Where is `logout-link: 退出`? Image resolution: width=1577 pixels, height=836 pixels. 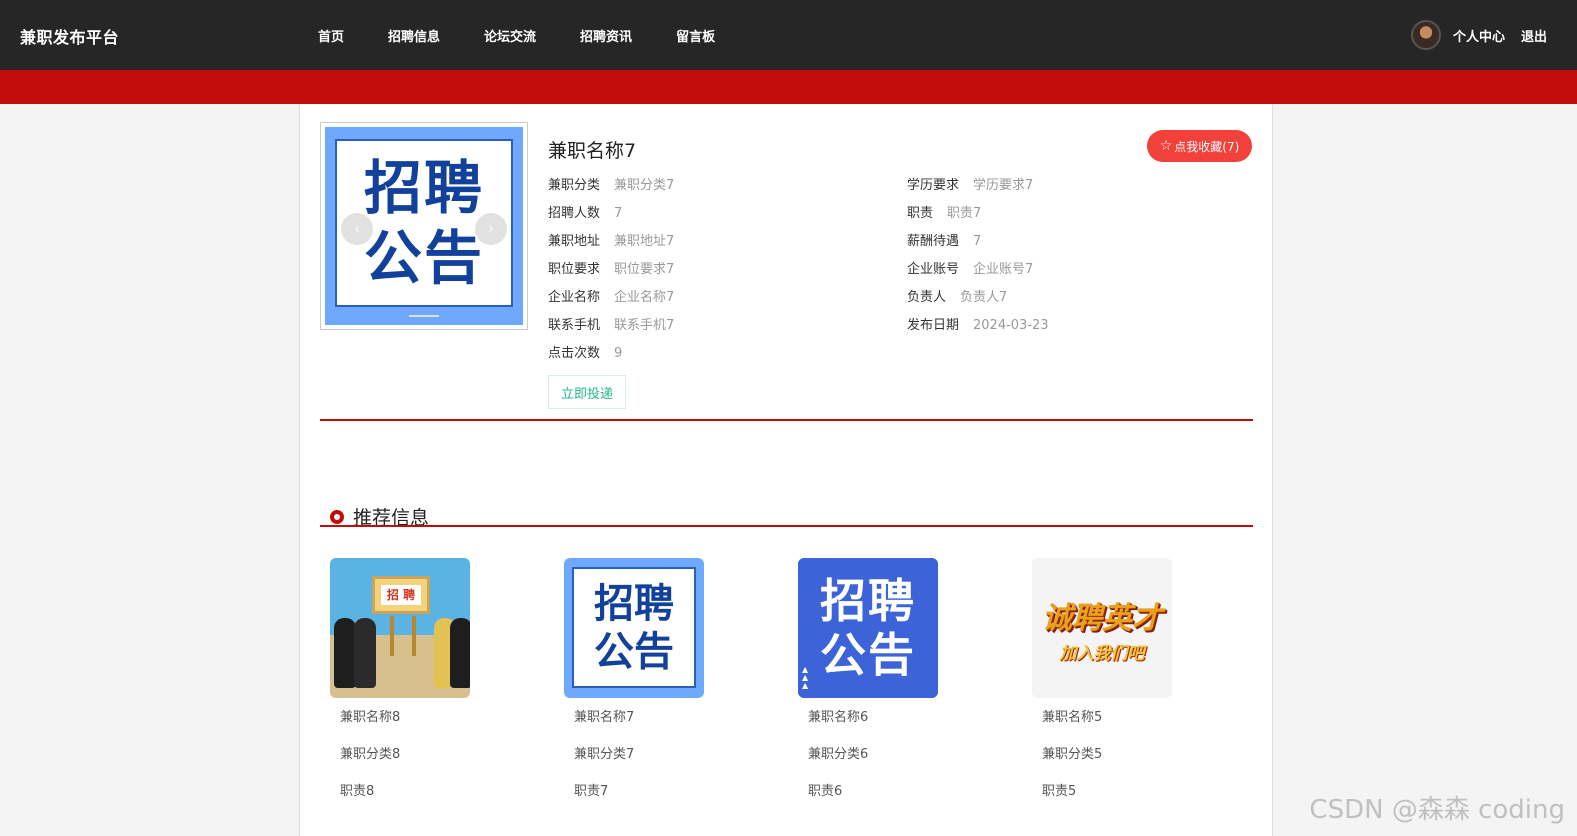
logout-link: 退出 is located at coordinates (1534, 35).